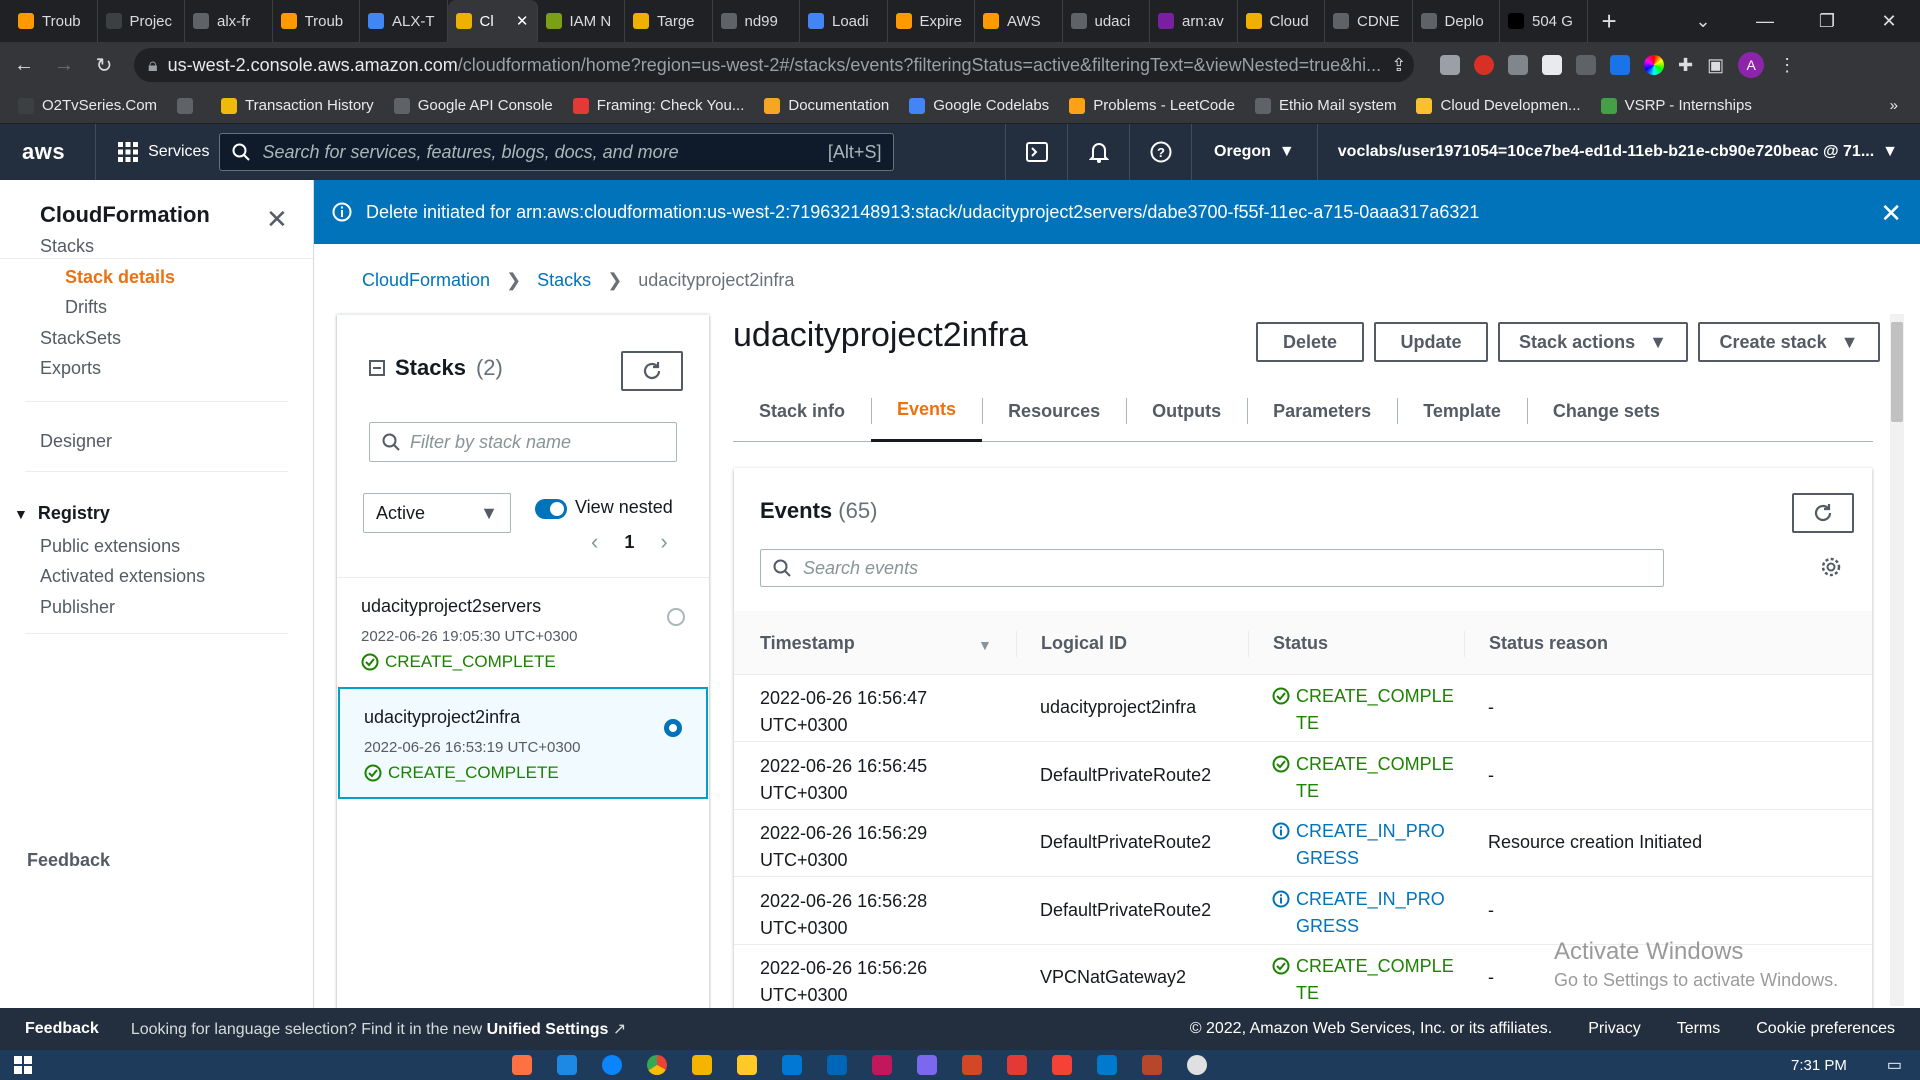 This screenshot has height=1080, width=1920. What do you see at coordinates (985, 645) in the screenshot?
I see `sort-desc-icon: ▼` at bounding box center [985, 645].